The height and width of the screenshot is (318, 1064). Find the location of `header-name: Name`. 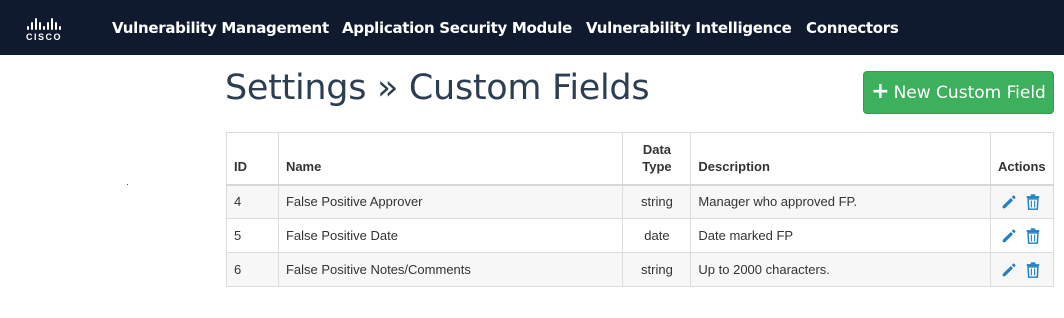

header-name: Name is located at coordinates (450, 159).